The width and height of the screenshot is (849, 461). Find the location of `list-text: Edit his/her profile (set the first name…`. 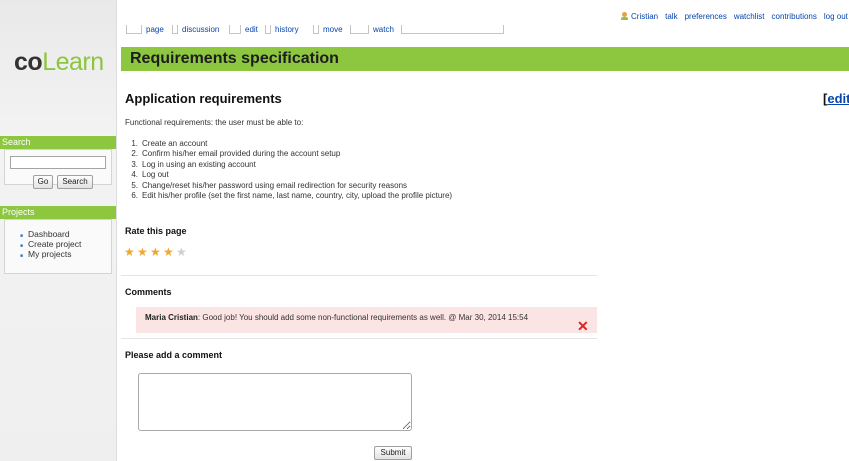

list-text: Edit his/her profile (set the first name… is located at coordinates (297, 196).